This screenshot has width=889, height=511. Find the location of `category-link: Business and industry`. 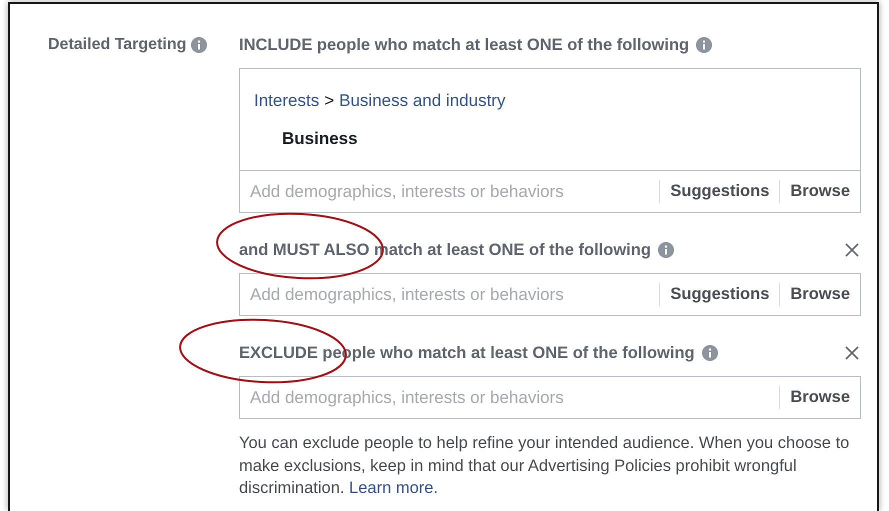

category-link: Business and industry is located at coordinates (422, 101).